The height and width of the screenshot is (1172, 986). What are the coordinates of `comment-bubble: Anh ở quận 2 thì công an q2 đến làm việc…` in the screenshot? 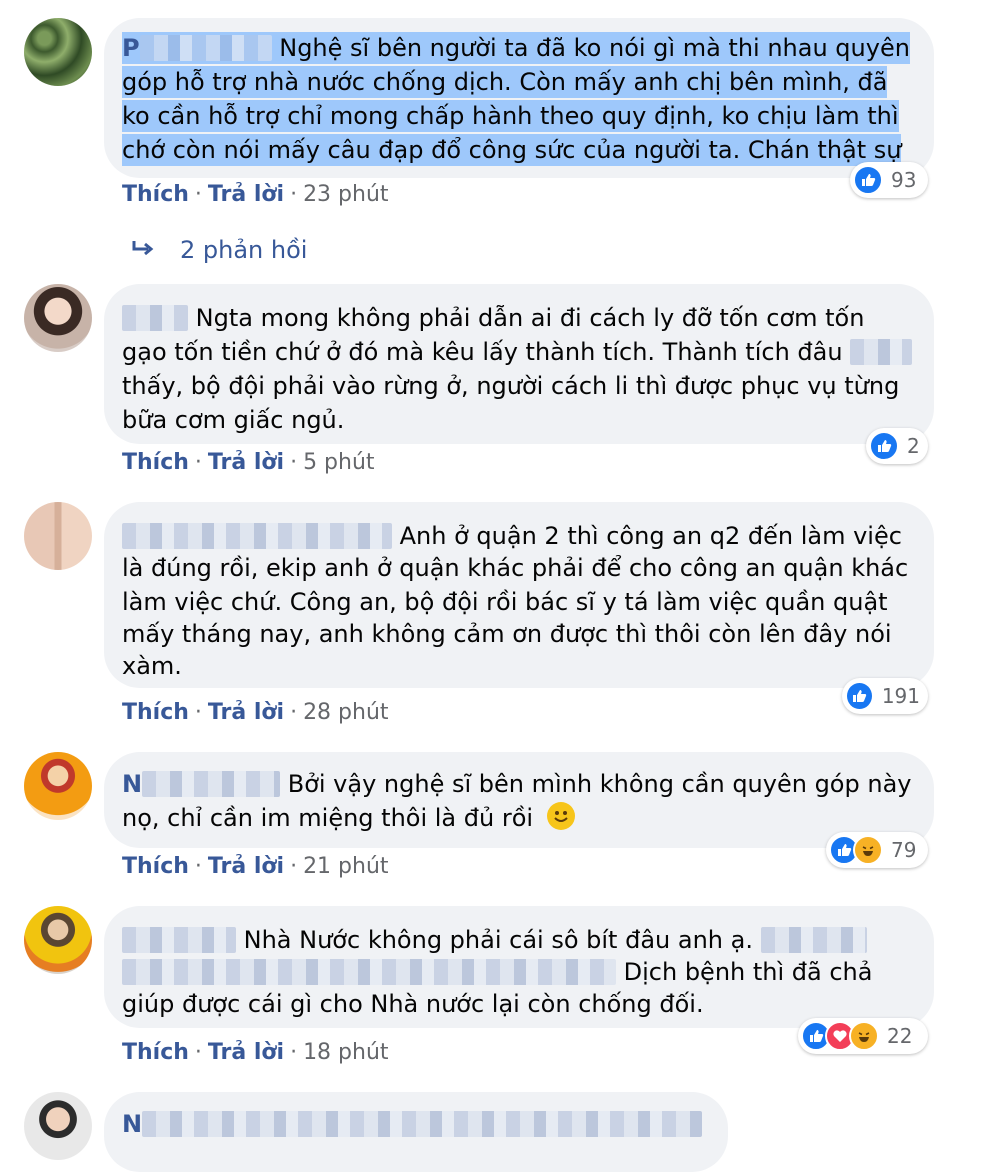 It's located at (519, 595).